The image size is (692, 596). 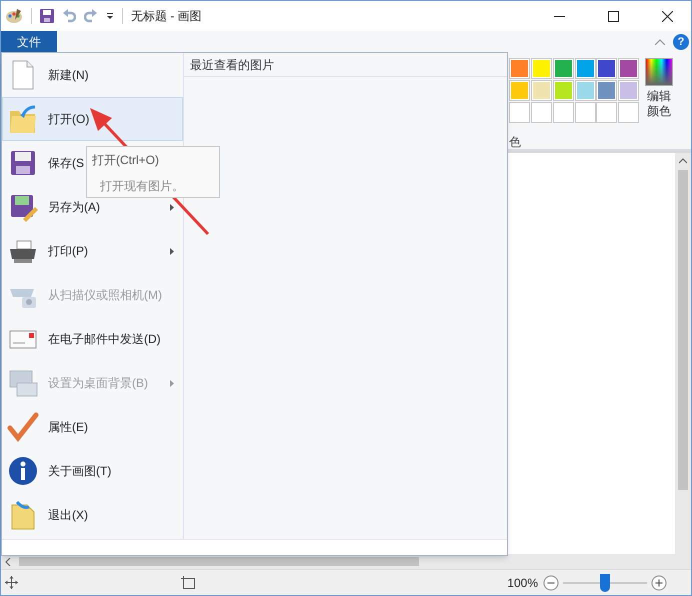 I want to click on recent-pictures-header: 最近查看的图片, so click(x=345, y=65).